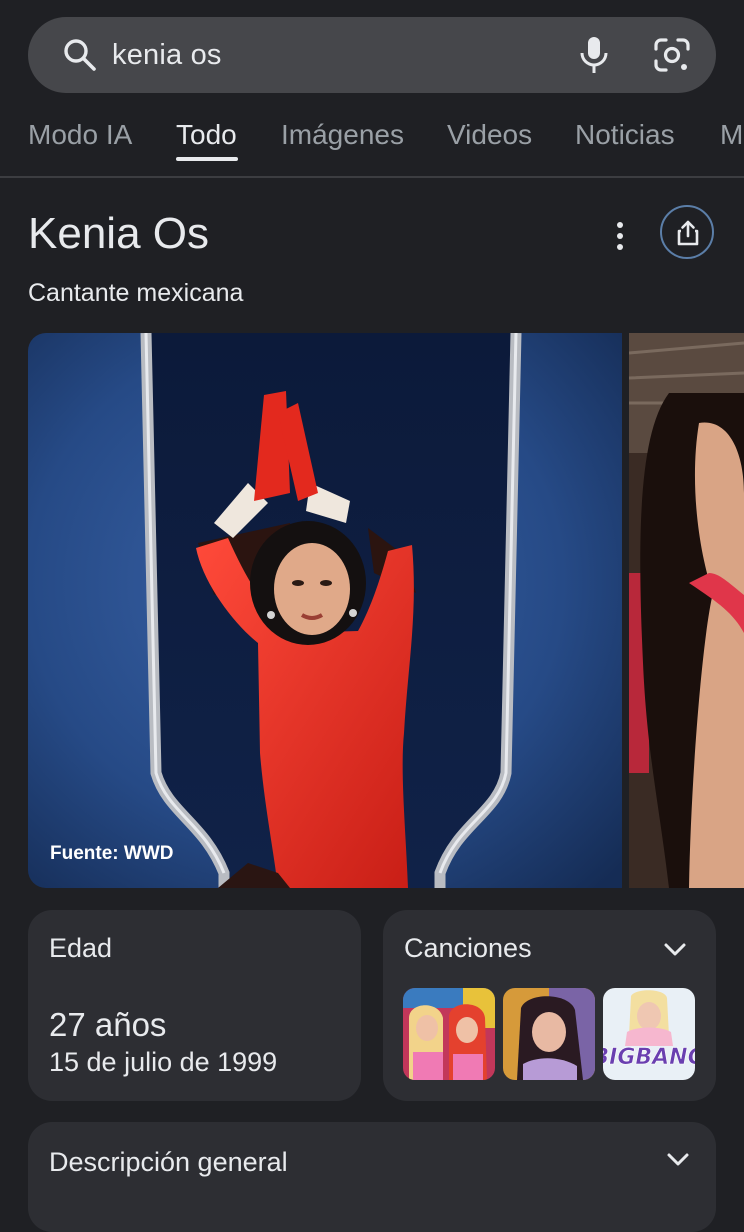  What do you see at coordinates (625, 135) in the screenshot?
I see `tab-noticias: Noticias` at bounding box center [625, 135].